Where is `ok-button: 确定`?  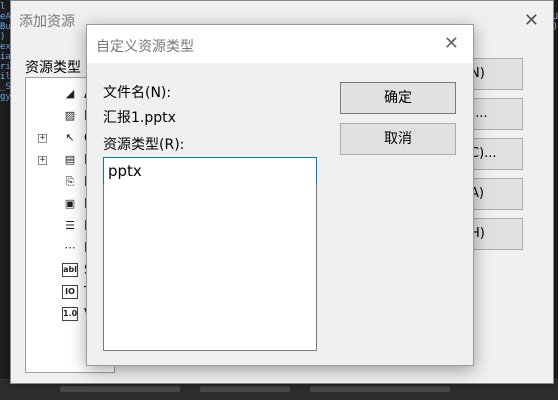
ok-button: 确定 is located at coordinates (398, 98).